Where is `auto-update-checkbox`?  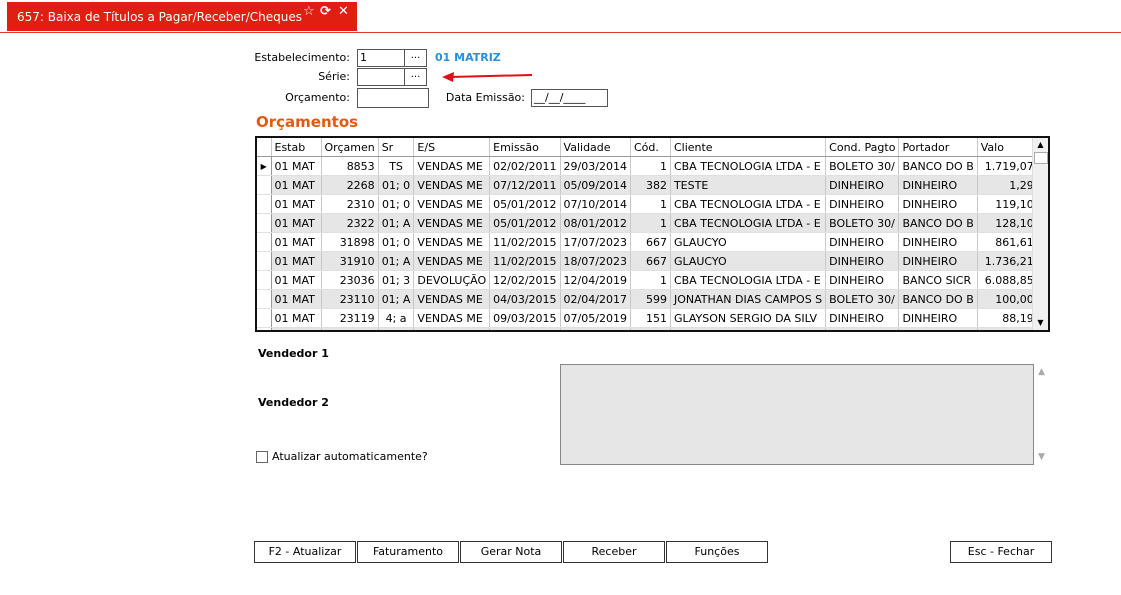
auto-update-checkbox is located at coordinates (262, 457).